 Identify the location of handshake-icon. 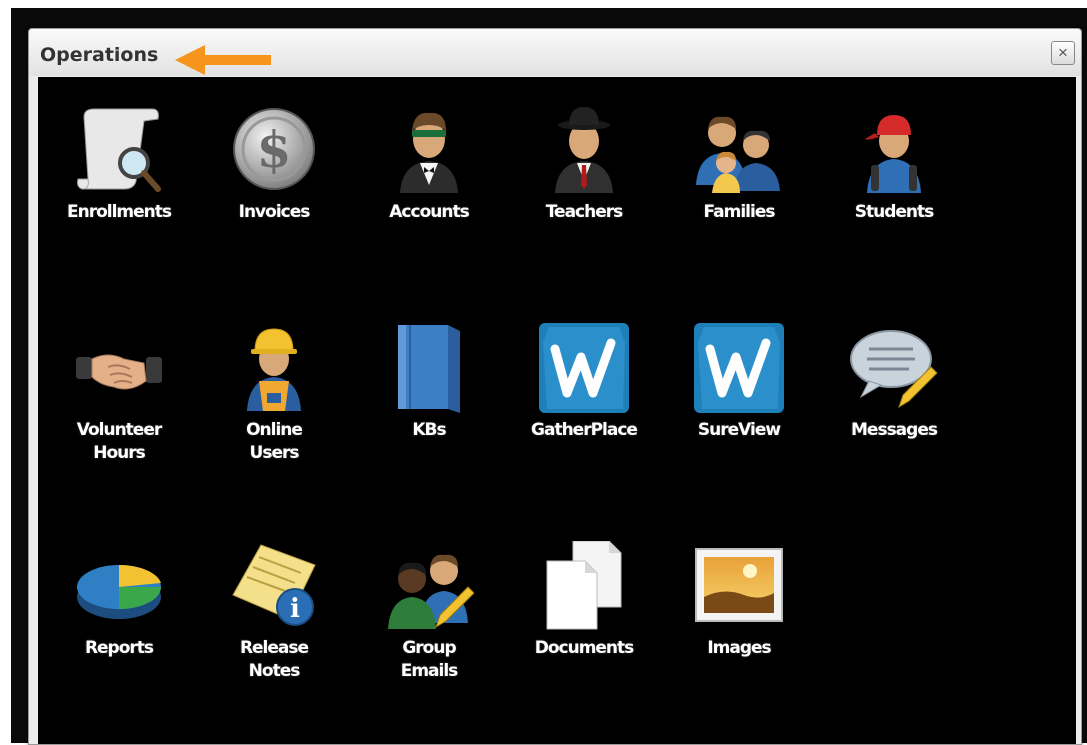
(119, 372).